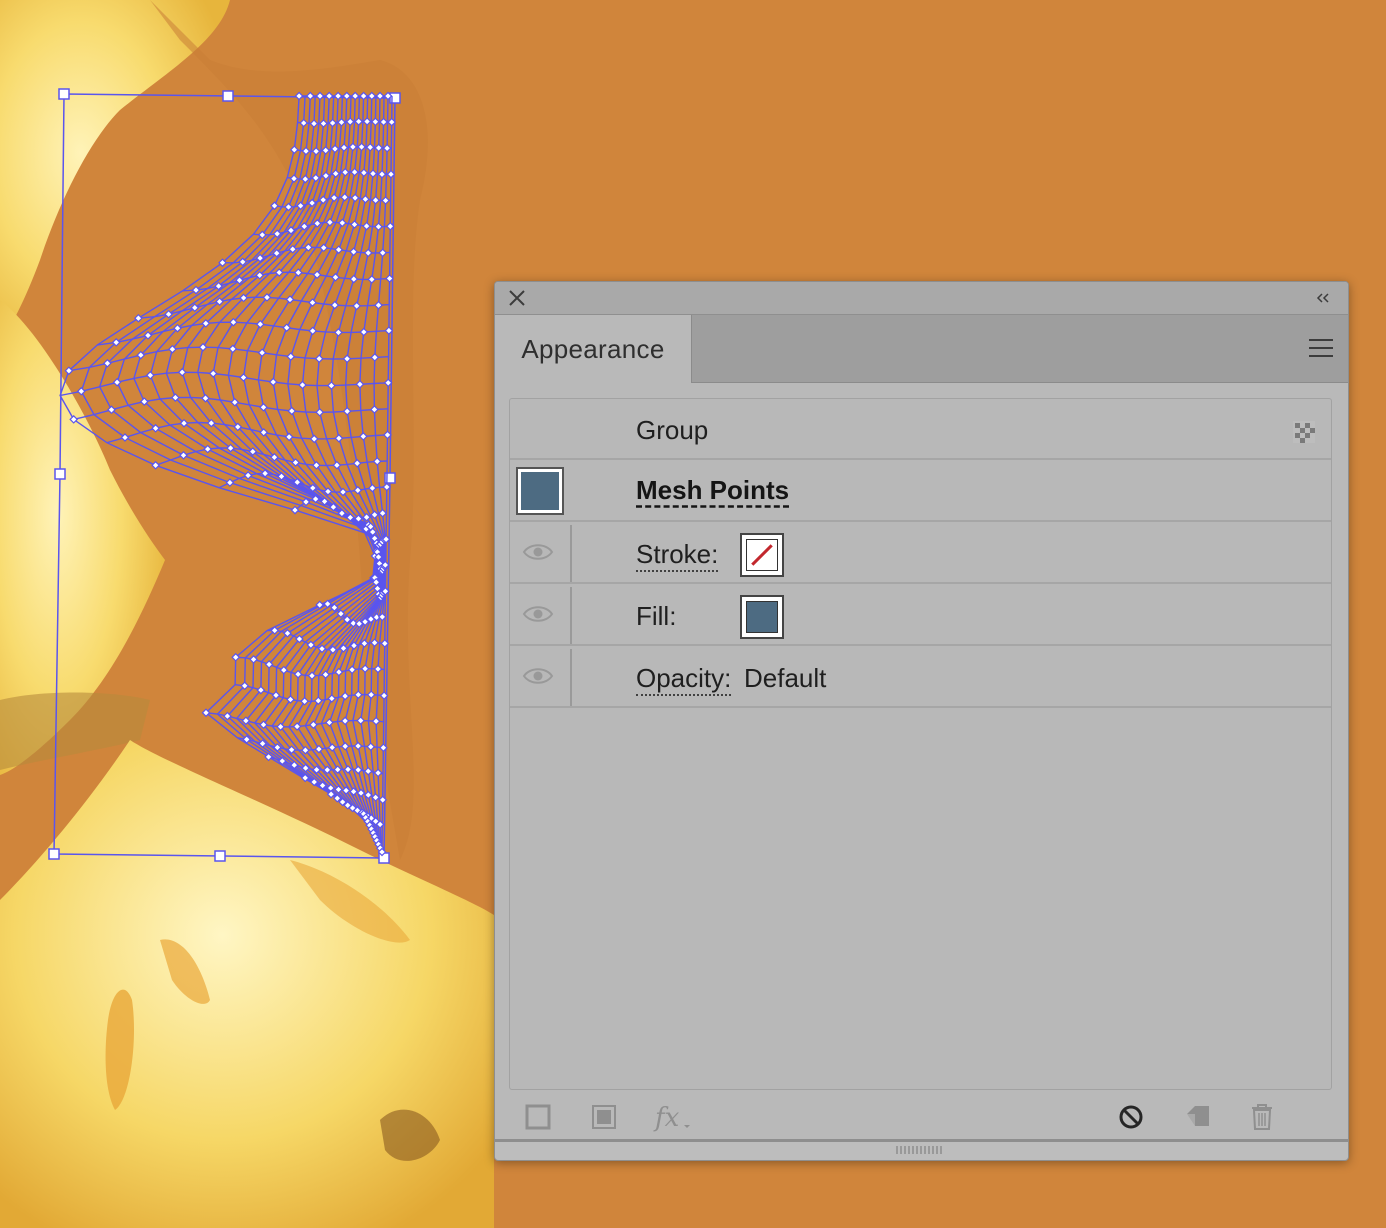 Image resolution: width=1386 pixels, height=1228 pixels. What do you see at coordinates (1198, 1117) in the screenshot?
I see `duplicate-item-icon` at bounding box center [1198, 1117].